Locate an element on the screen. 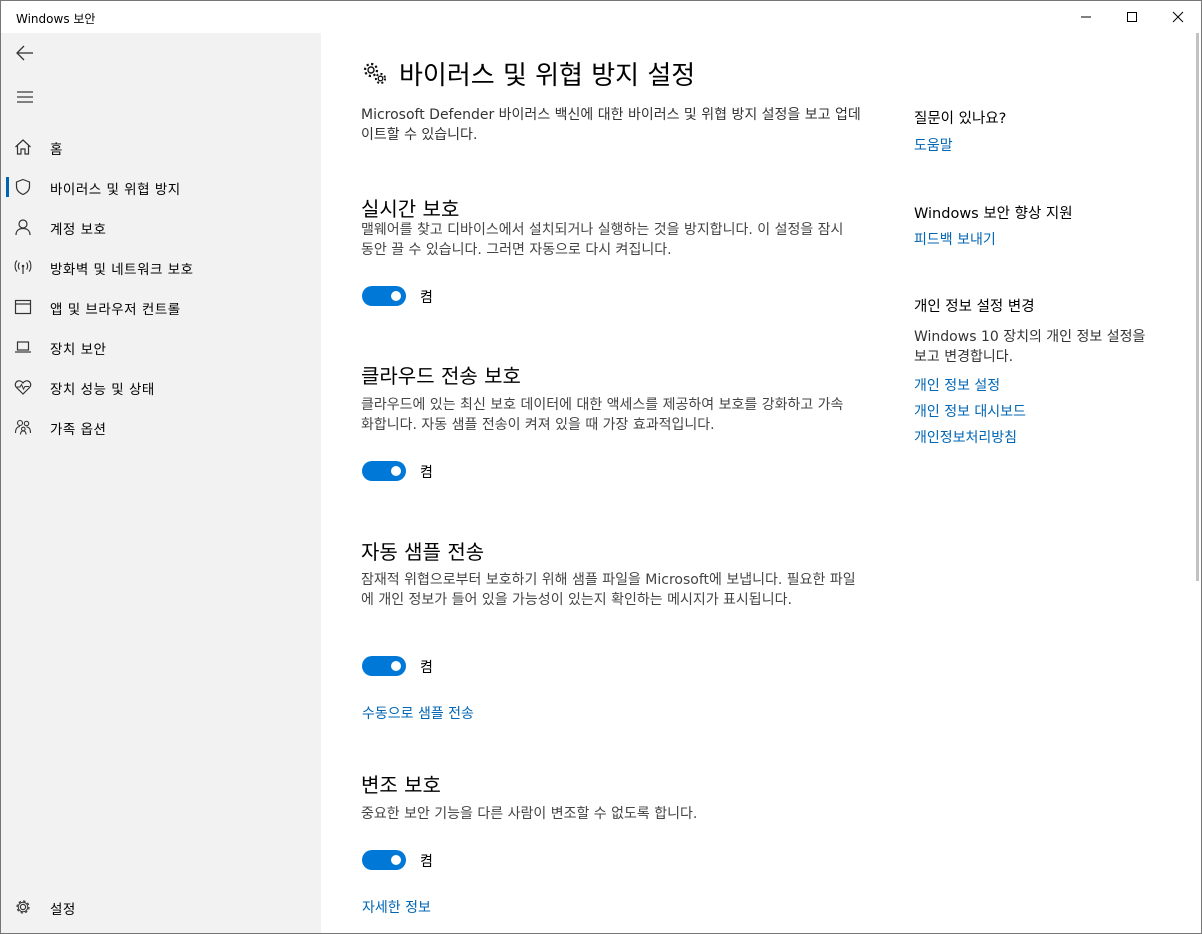 Image resolution: width=1202 pixels, height=934 pixels. menu-button is located at coordinates (25, 97).